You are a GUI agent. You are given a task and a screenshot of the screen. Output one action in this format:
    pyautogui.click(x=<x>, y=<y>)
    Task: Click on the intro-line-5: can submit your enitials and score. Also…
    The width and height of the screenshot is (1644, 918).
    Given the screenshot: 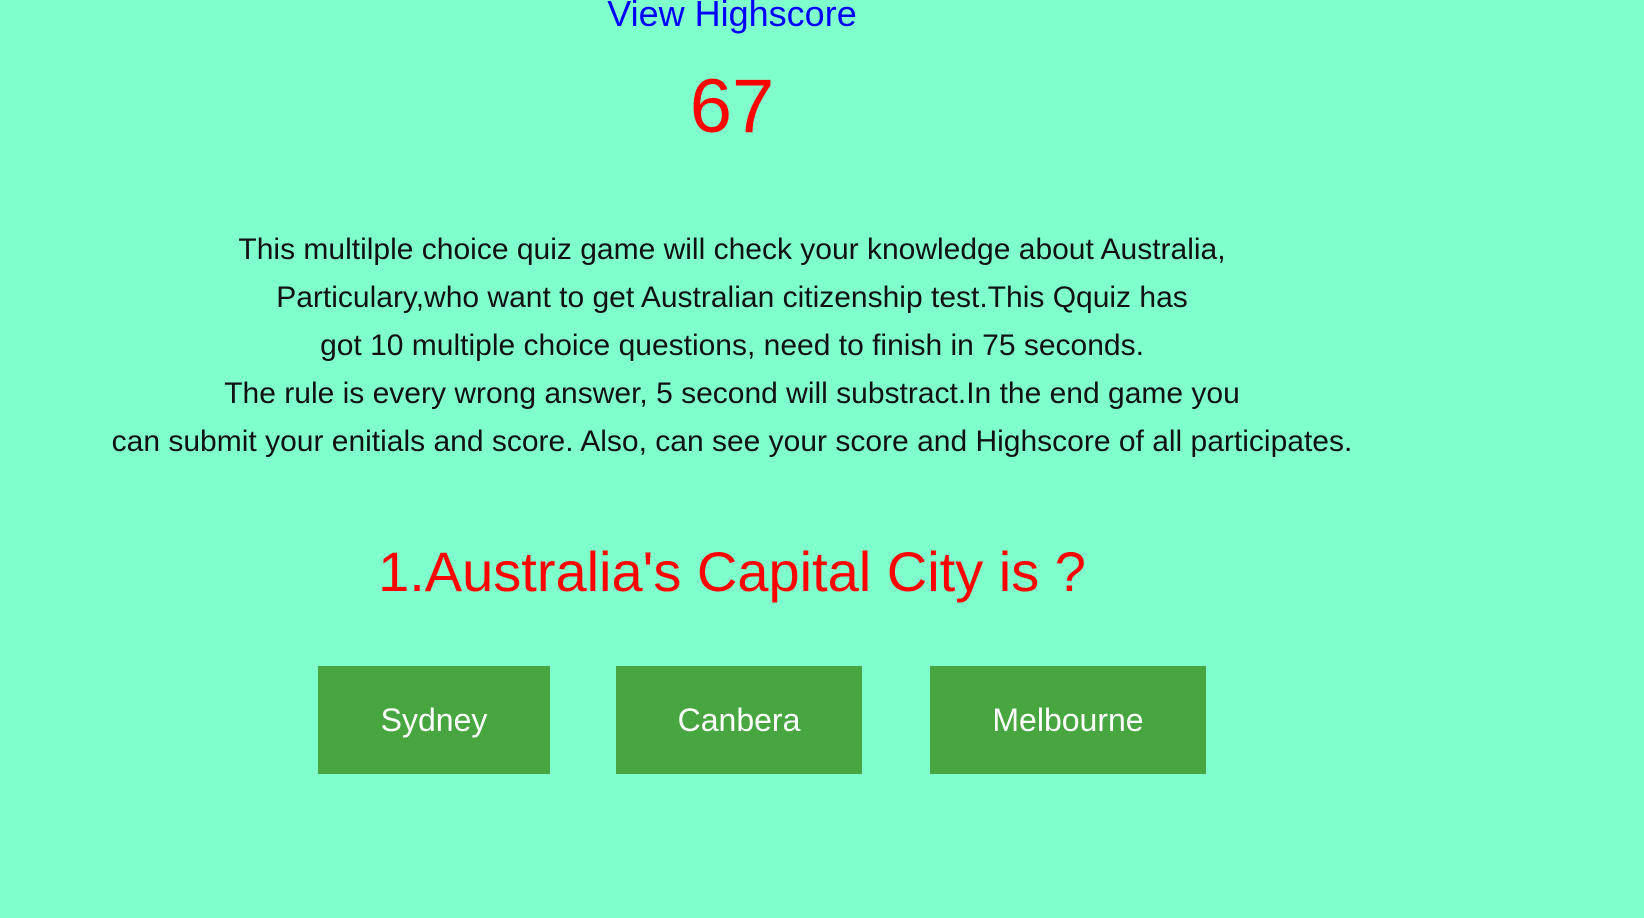 What is the action you would take?
    pyautogui.click(x=732, y=441)
    